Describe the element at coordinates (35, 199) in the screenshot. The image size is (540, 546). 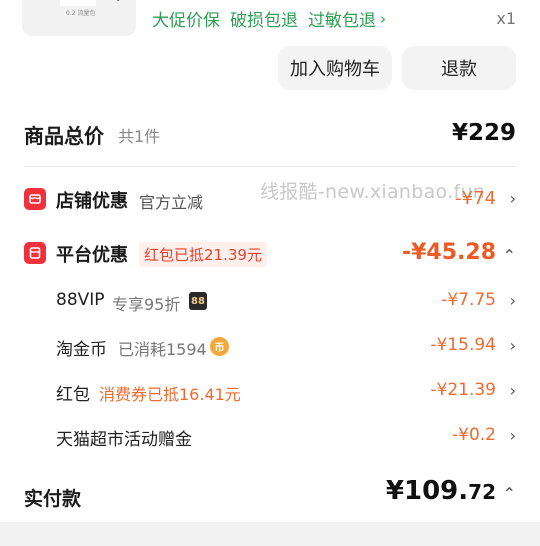
I see `store-icon` at that location.